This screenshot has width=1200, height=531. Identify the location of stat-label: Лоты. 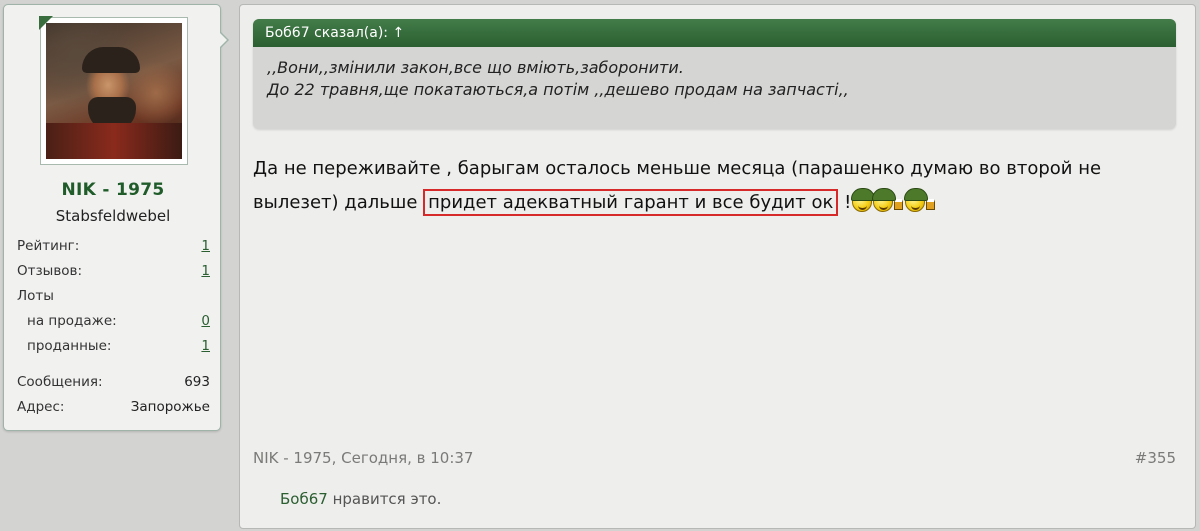
(35, 296).